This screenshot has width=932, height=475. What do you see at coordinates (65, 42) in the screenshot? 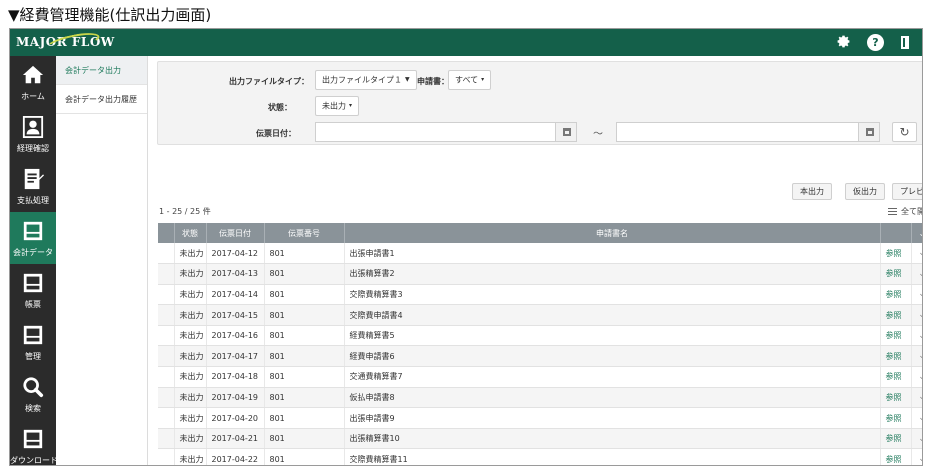
I see `brand-logo: MAJOR FLOW` at bounding box center [65, 42].